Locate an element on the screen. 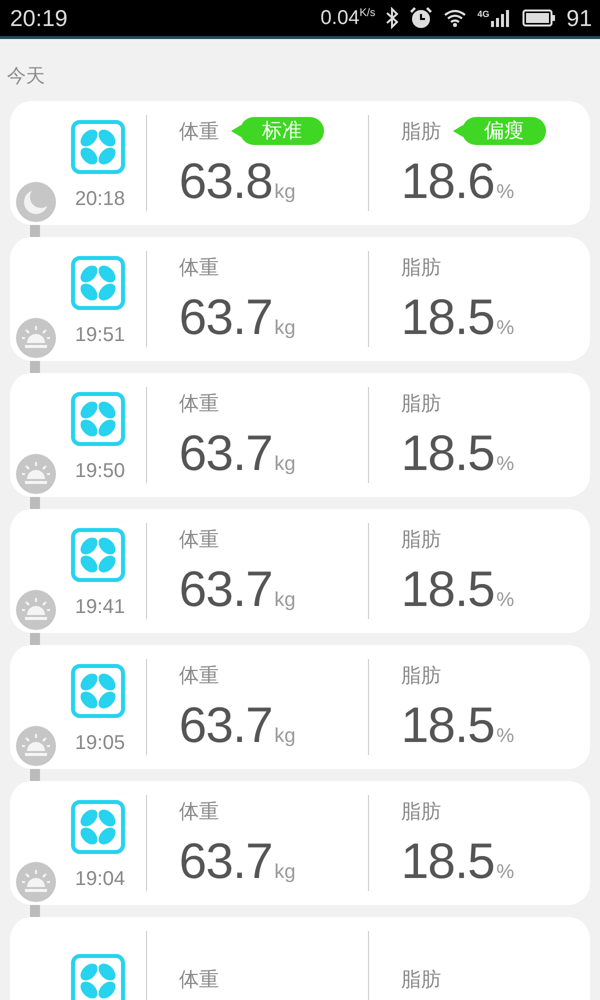 Image resolution: width=600 pixels, height=1000 pixels. bluetooth-icon is located at coordinates (392, 18).